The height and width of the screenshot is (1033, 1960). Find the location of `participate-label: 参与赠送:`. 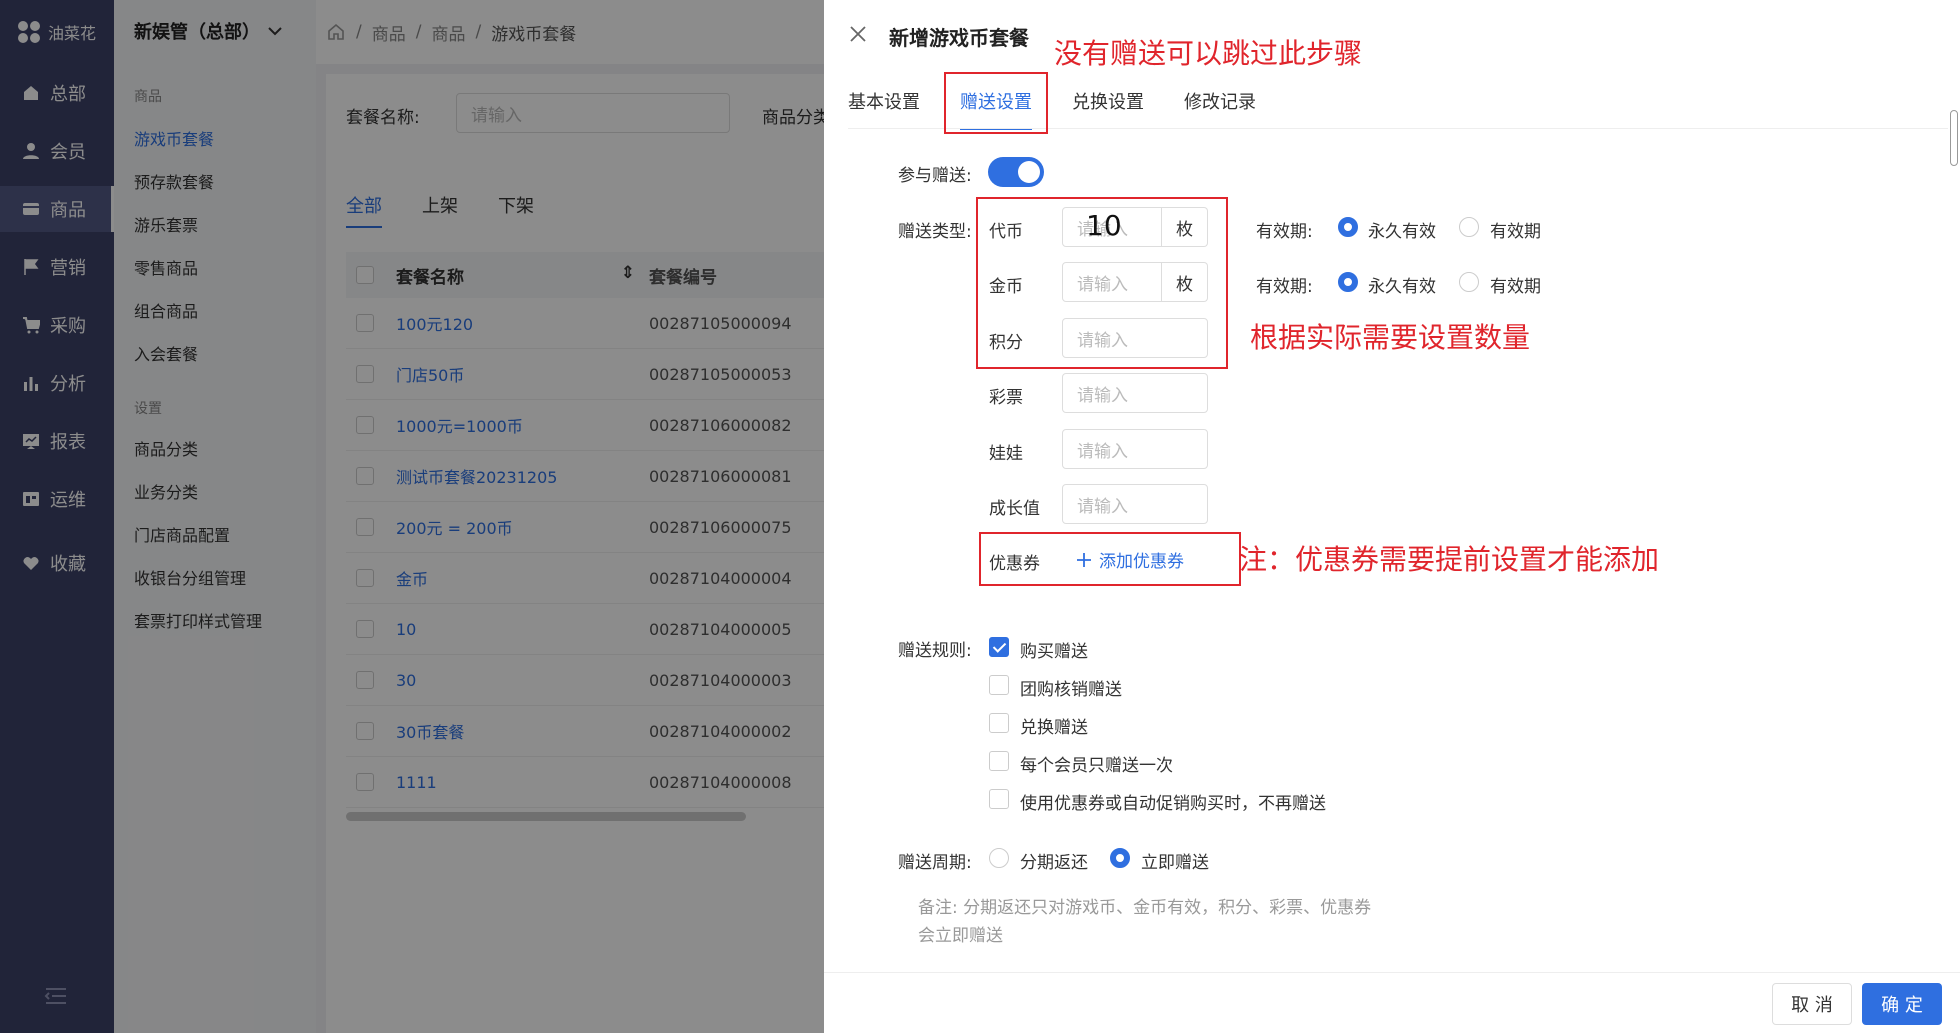

participate-label: 参与赠送: is located at coordinates (935, 176).